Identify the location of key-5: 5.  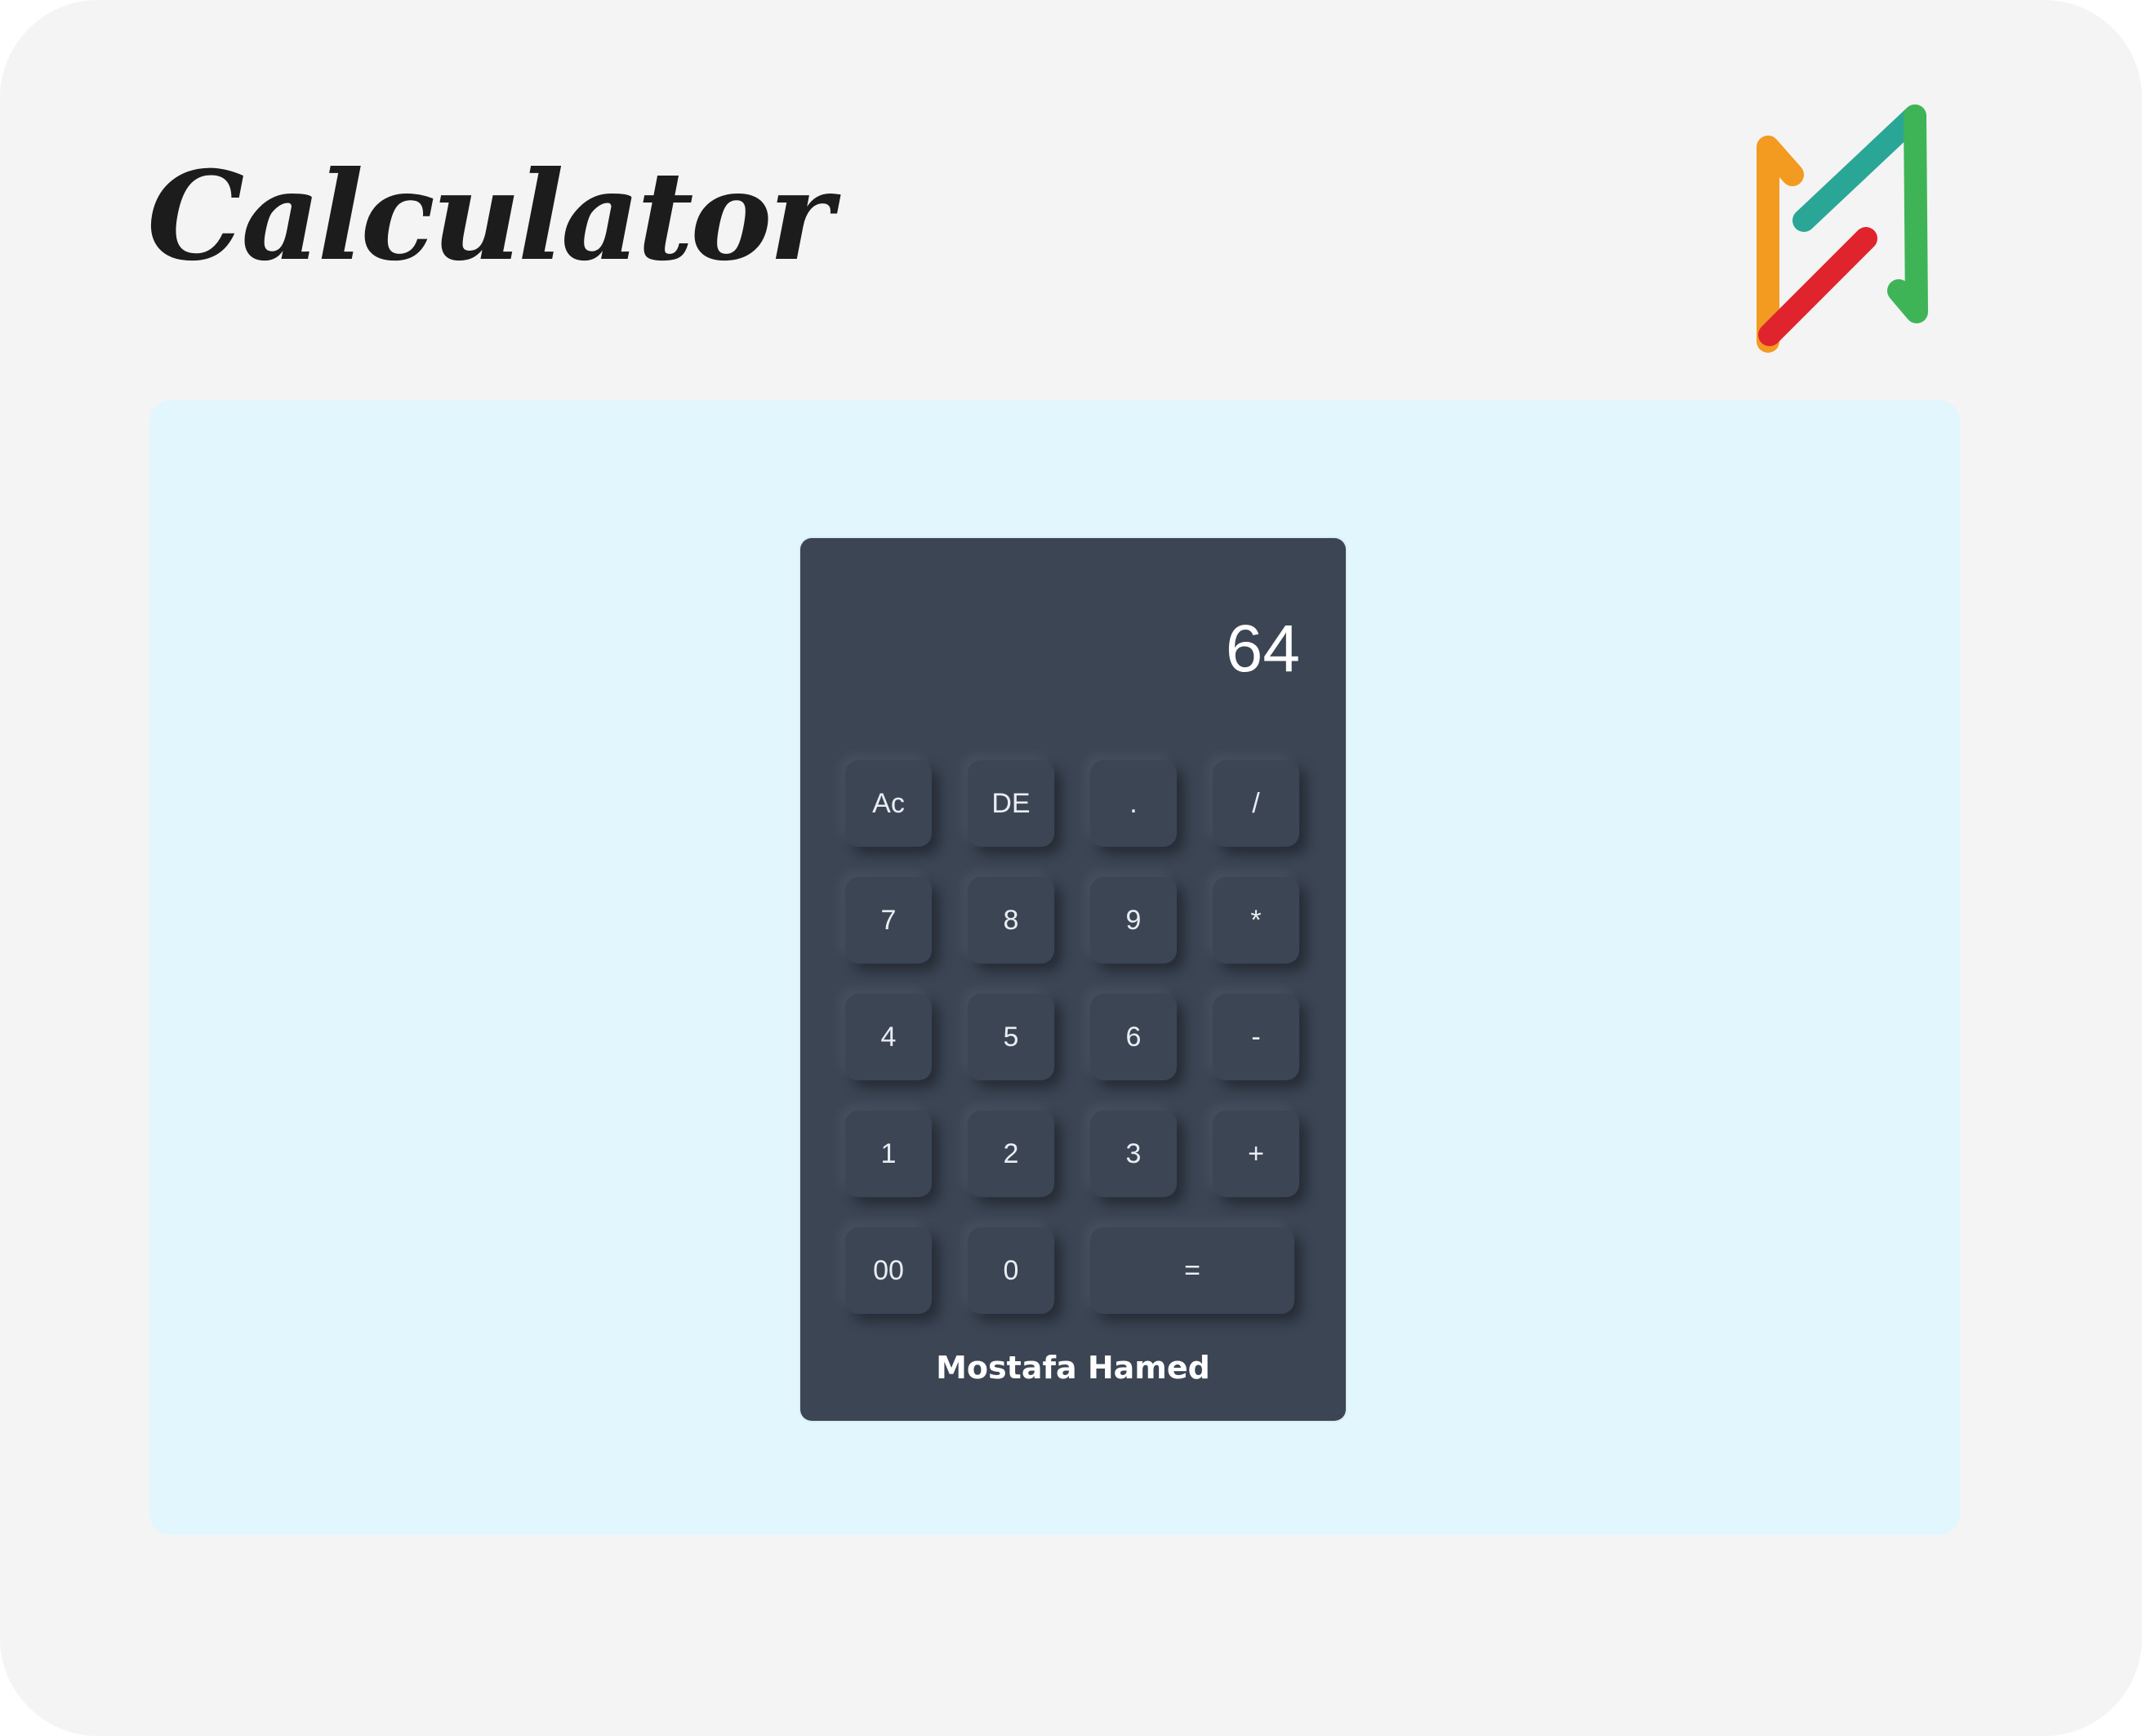
(1011, 1037).